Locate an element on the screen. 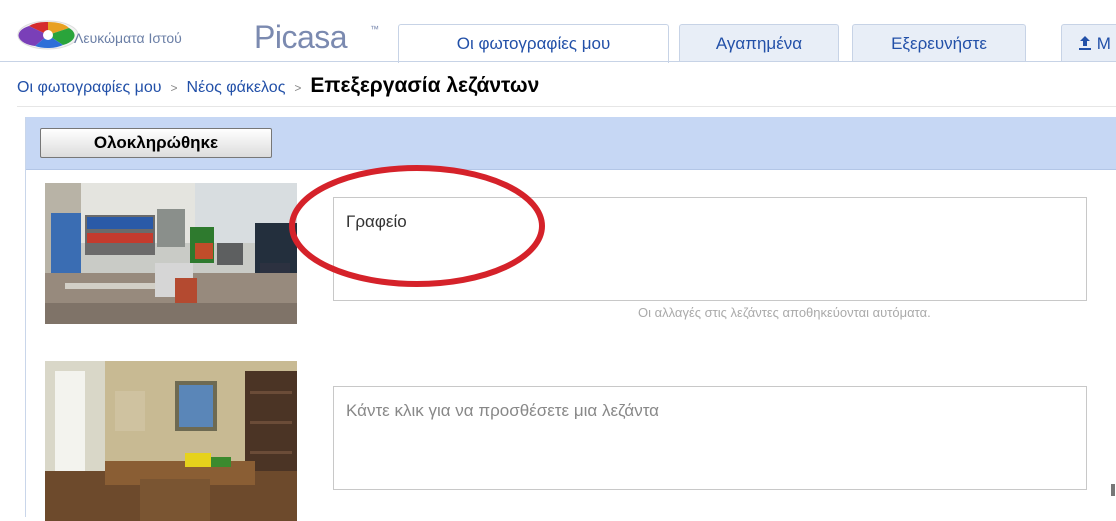  scroll-edge-mark is located at coordinates (1113, 490).